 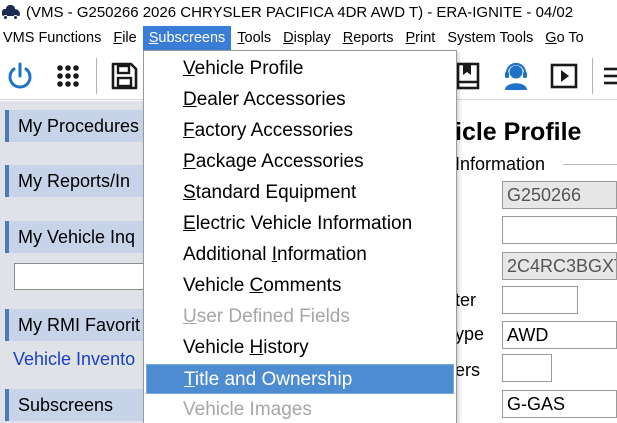 I want to click on menu-item-title-and-ownership: Title and Ownership, so click(x=300, y=379).